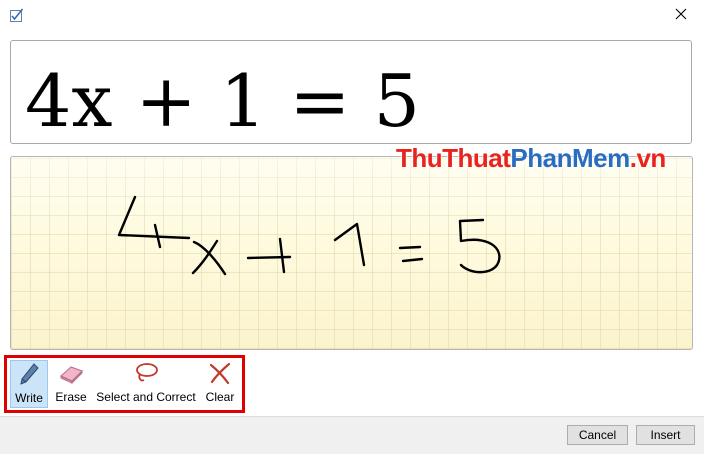  I want to click on watermark-part3: .vn, so click(648, 158).